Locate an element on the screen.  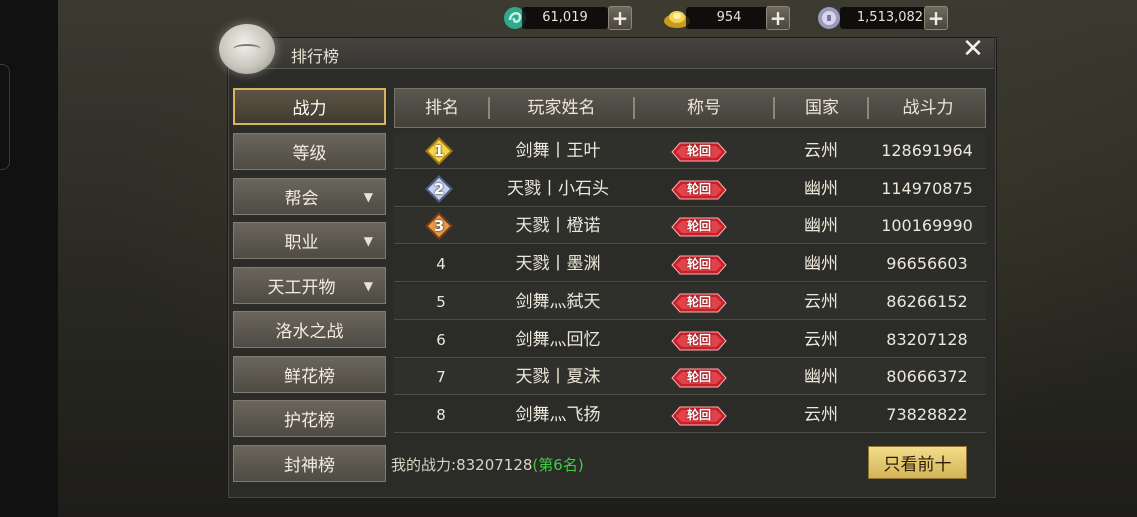
menu-item: 护花榜 is located at coordinates (309, 418).